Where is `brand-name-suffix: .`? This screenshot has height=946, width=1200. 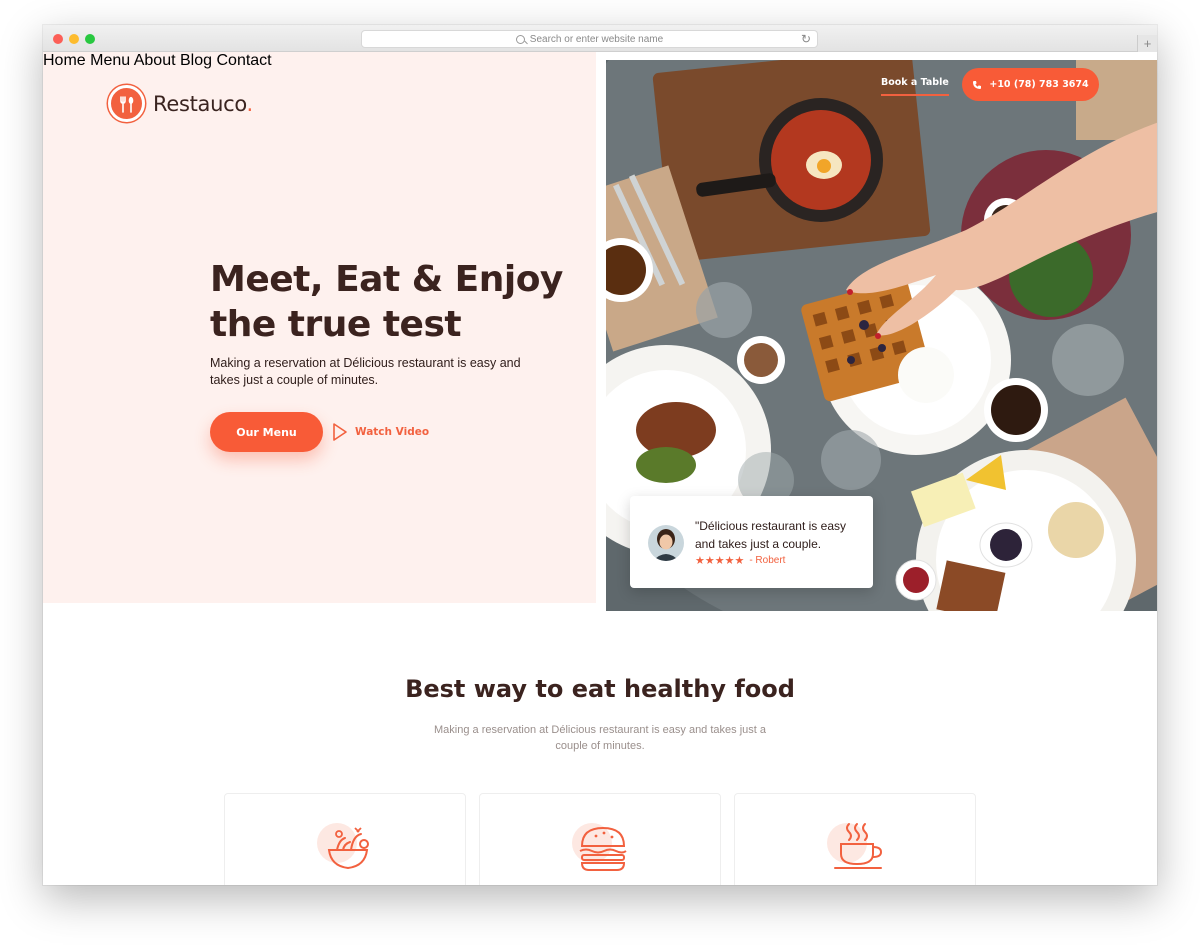 brand-name-suffix: . is located at coordinates (250, 103).